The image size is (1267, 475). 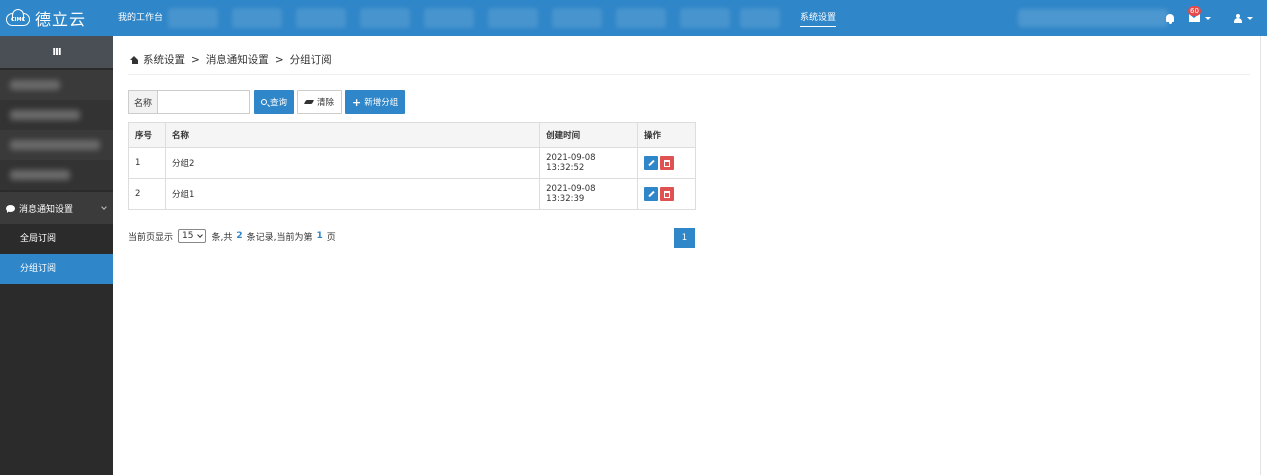 What do you see at coordinates (1238, 18) in the screenshot?
I see `user-icon` at bounding box center [1238, 18].